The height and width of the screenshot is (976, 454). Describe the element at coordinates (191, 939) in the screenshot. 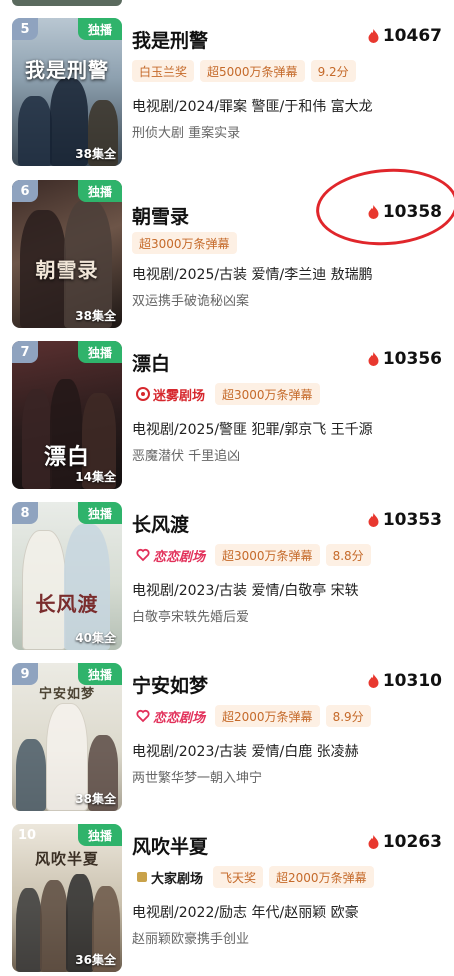

I see `show-description: 赵丽颖欧豪携手创业` at that location.